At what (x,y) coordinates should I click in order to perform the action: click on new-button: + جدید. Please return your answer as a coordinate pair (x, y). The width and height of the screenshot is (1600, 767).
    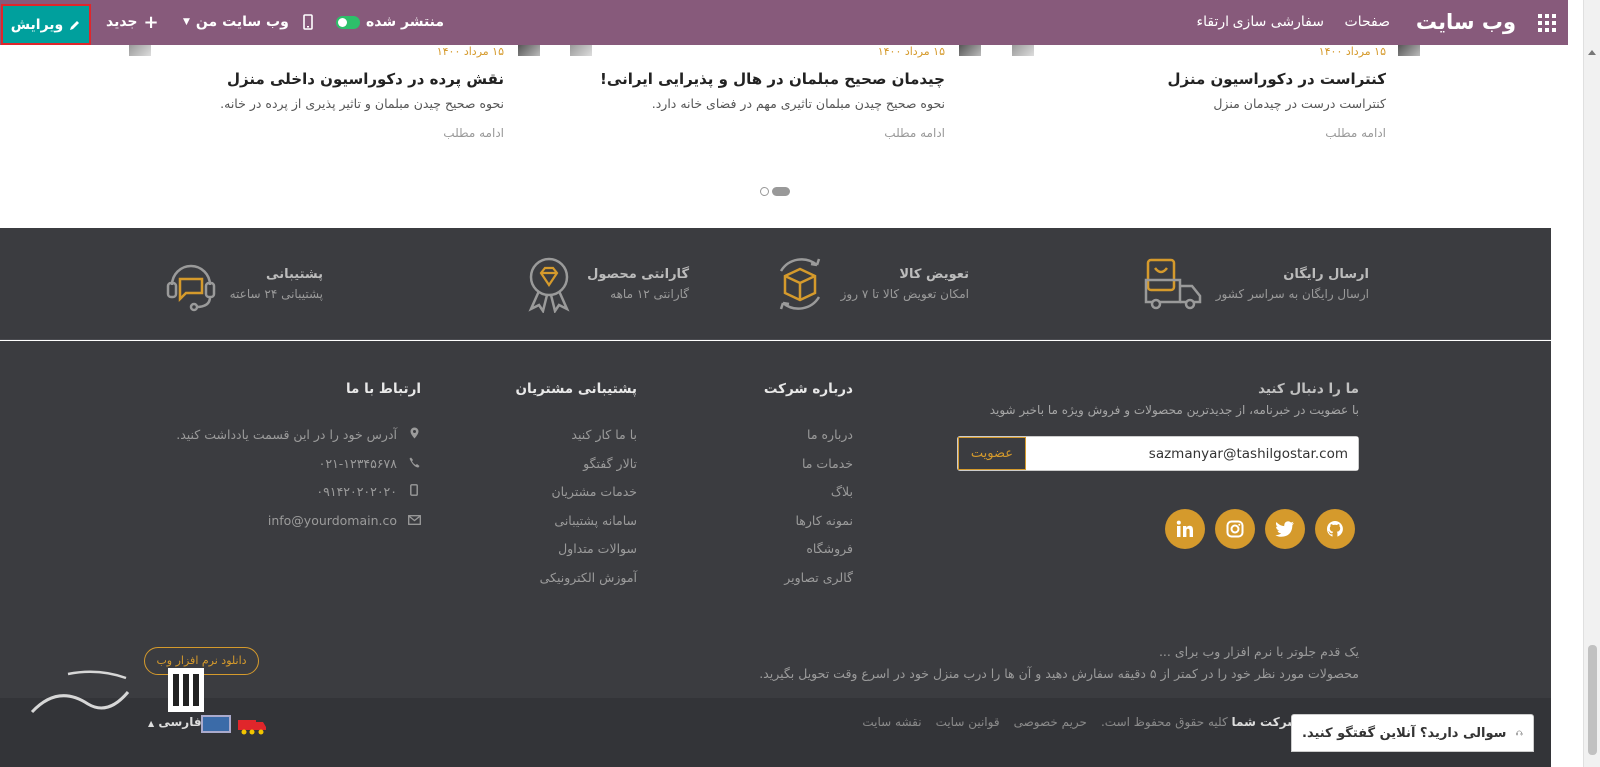
    Looking at the image, I should click on (132, 22).